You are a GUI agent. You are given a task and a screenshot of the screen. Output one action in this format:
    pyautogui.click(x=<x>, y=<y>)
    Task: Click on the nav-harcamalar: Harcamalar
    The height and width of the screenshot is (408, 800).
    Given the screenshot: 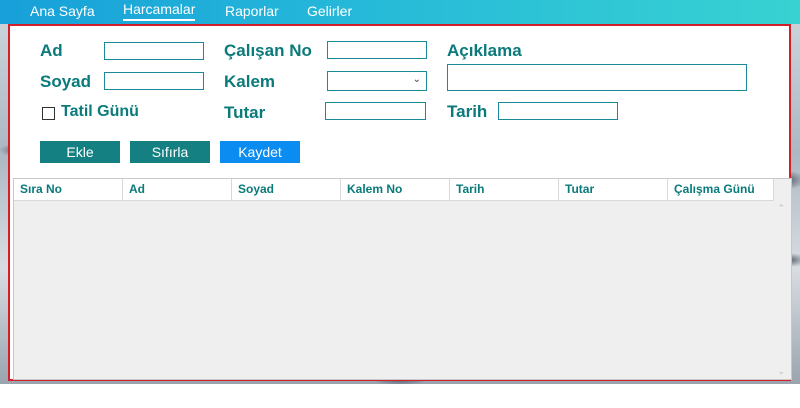 What is the action you would take?
    pyautogui.click(x=159, y=10)
    